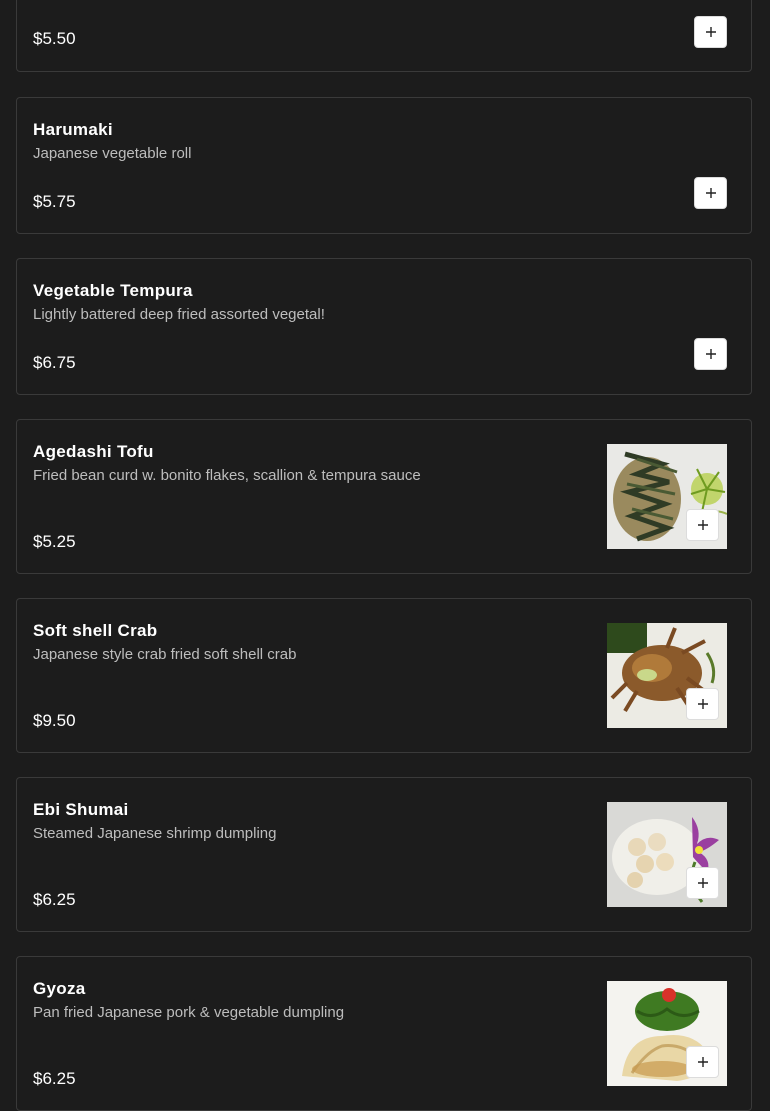 This screenshot has height=1111, width=770. Describe the element at coordinates (113, 290) in the screenshot. I see `item-name: Vegetable Tempura` at that location.